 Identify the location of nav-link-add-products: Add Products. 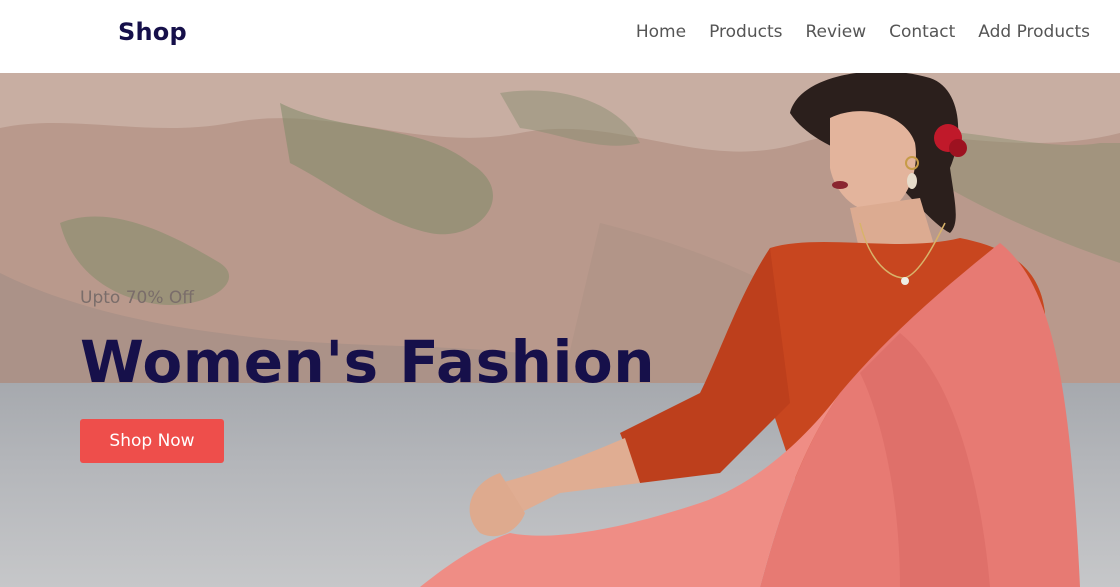
(1034, 32).